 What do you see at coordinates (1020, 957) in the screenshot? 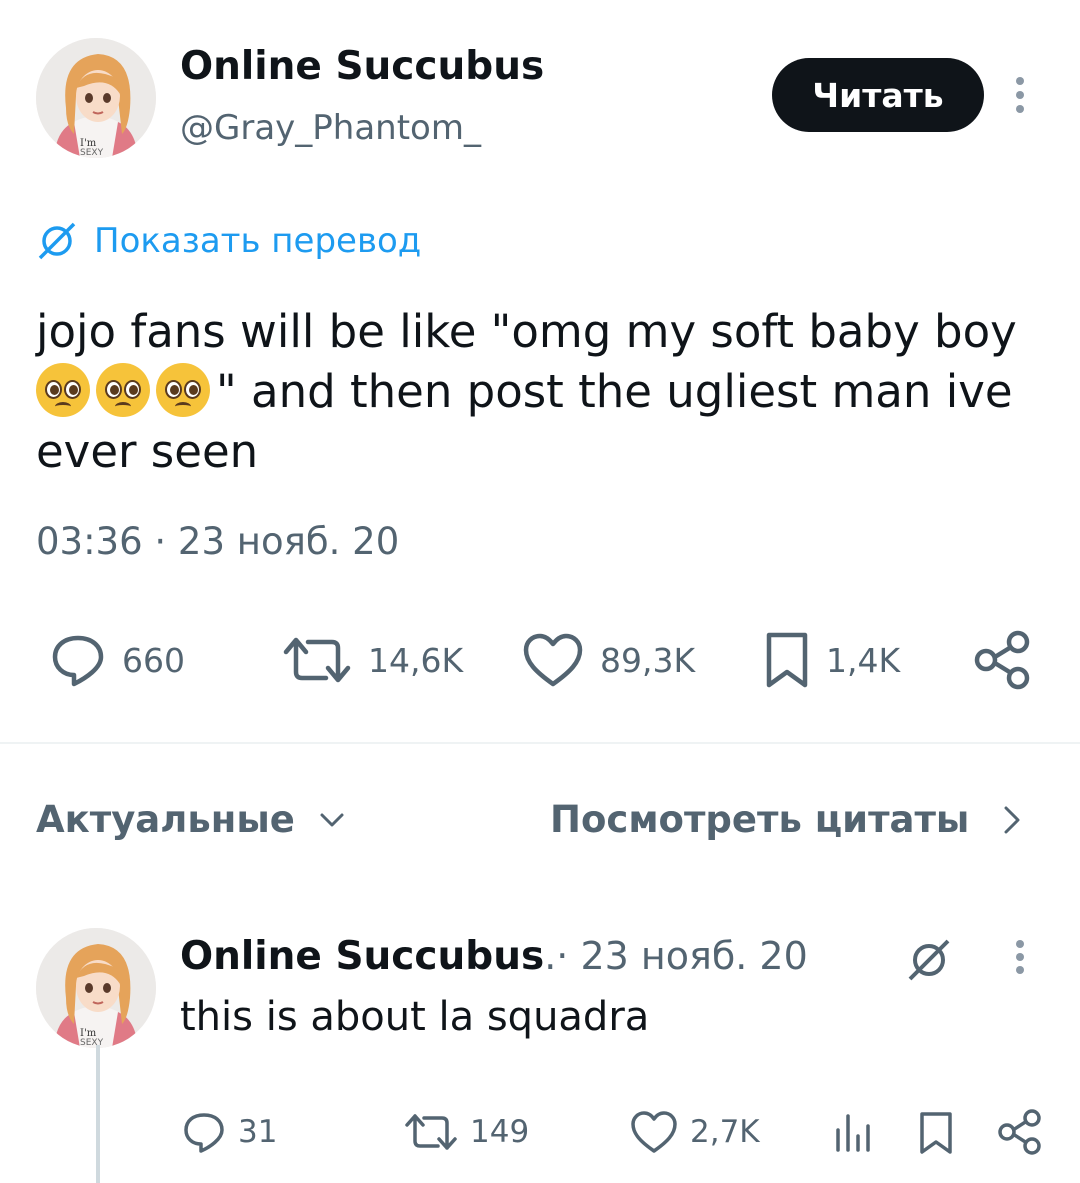
I see `reply-more-options-icon` at bounding box center [1020, 957].